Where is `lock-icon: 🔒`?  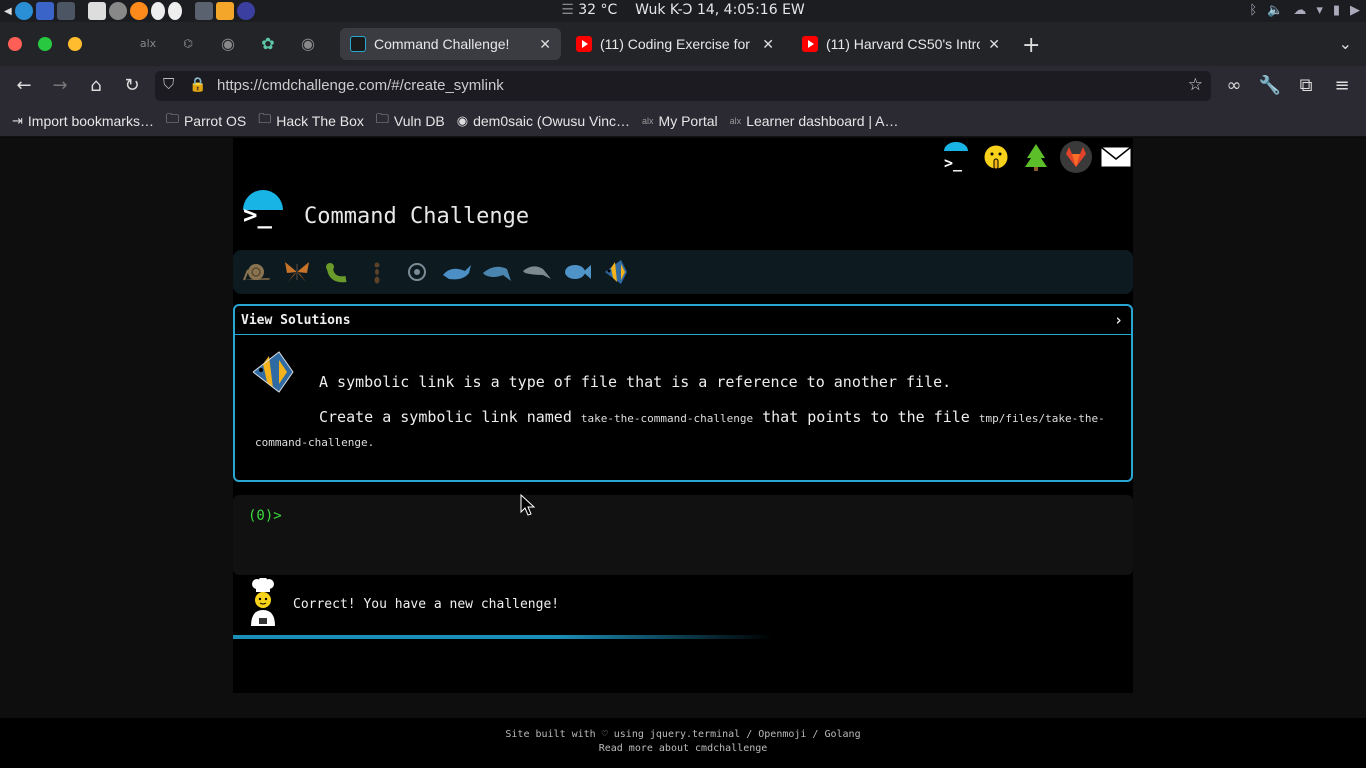
lock-icon: 🔒 is located at coordinates (197, 84).